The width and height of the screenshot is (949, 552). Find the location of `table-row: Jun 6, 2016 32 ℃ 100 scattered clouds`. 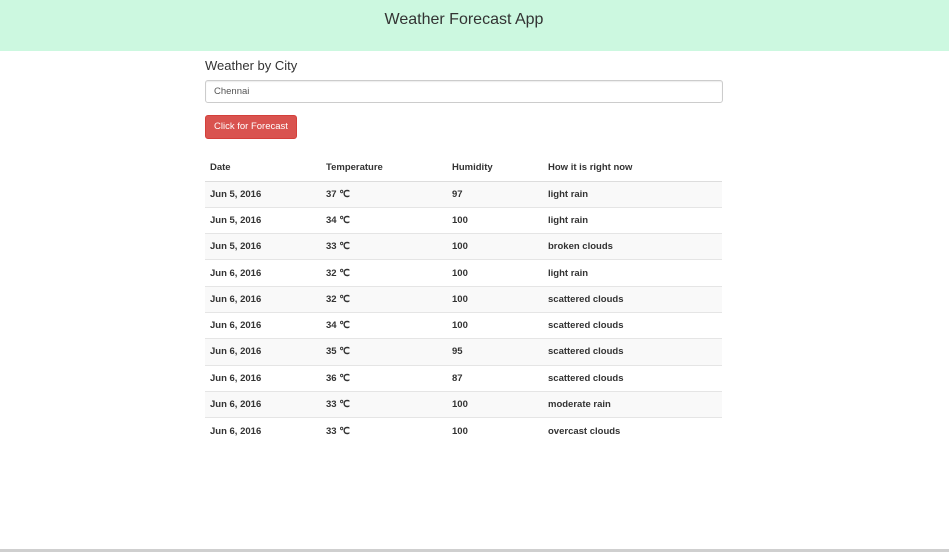

table-row: Jun 6, 2016 32 ℃ 100 scattered clouds is located at coordinates (463, 299).